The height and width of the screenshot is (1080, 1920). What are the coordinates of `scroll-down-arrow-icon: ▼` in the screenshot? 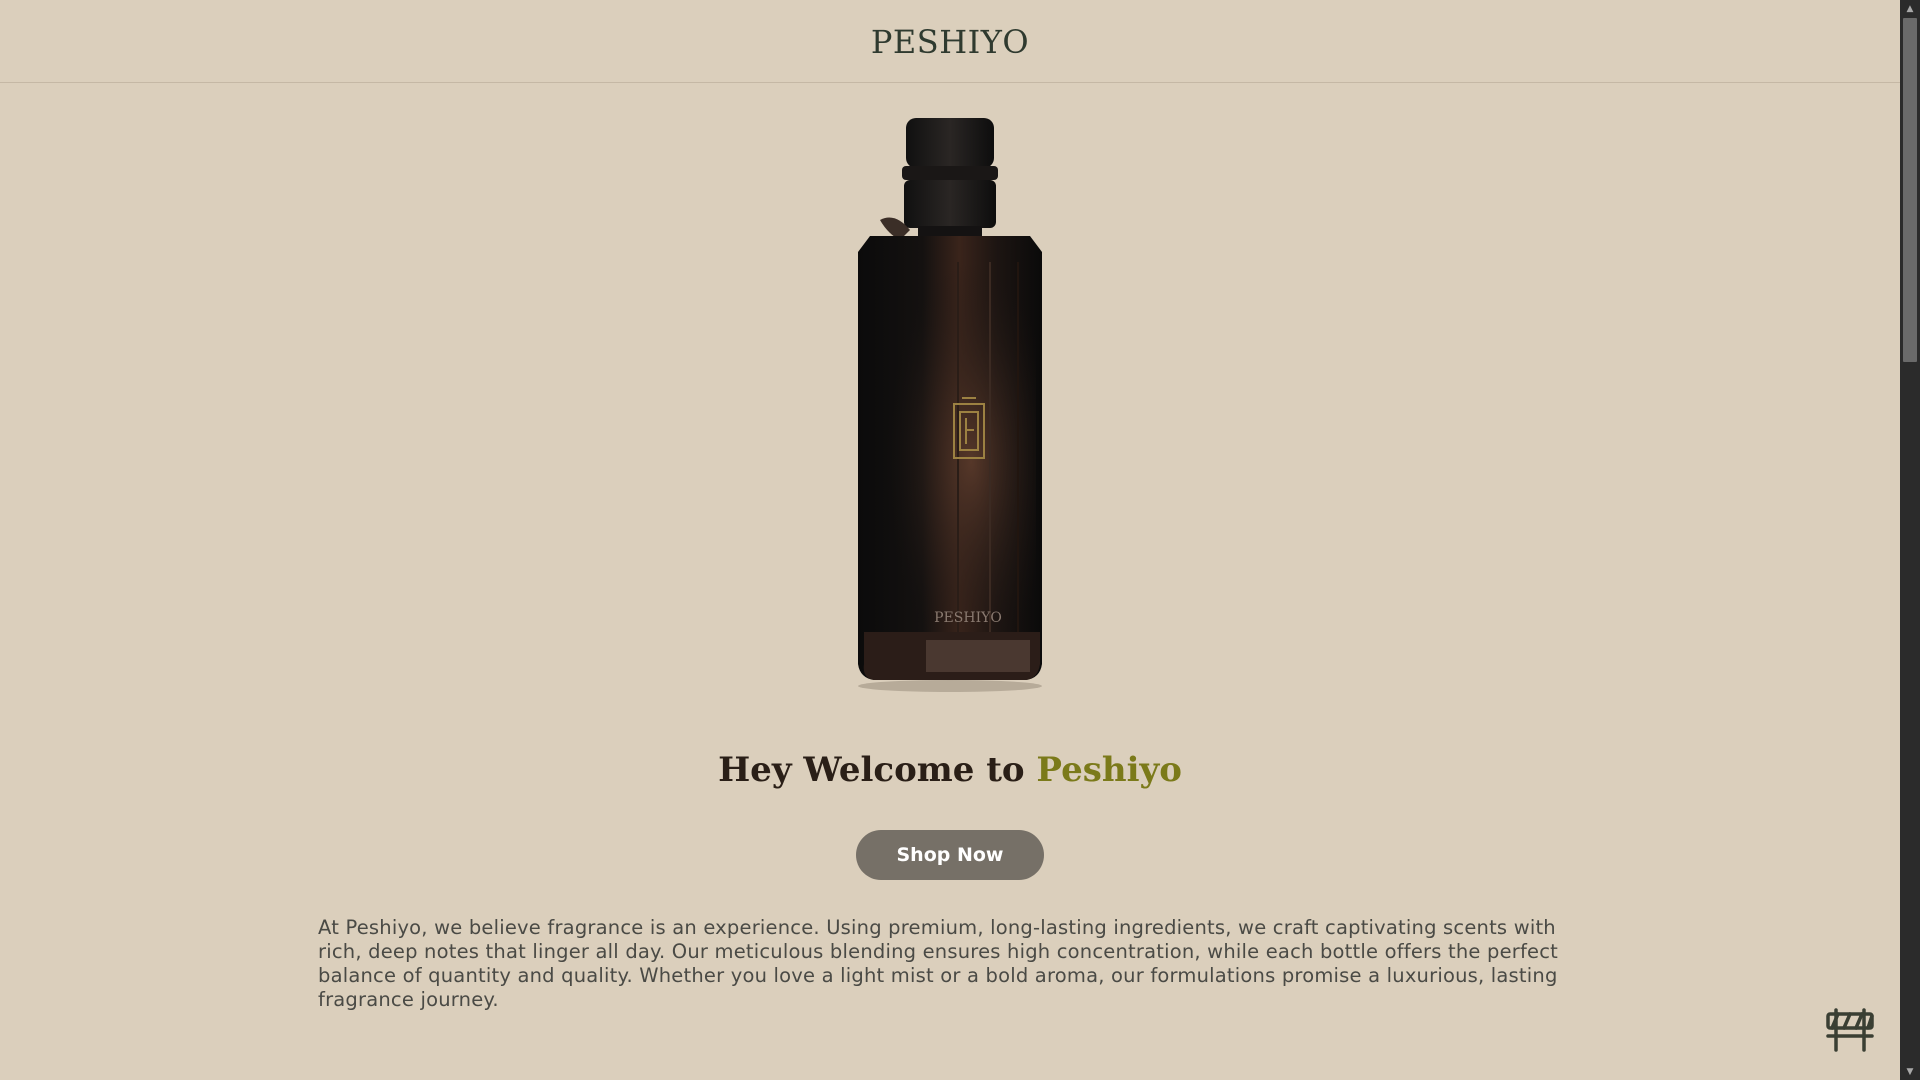 It's located at (1910, 1071).